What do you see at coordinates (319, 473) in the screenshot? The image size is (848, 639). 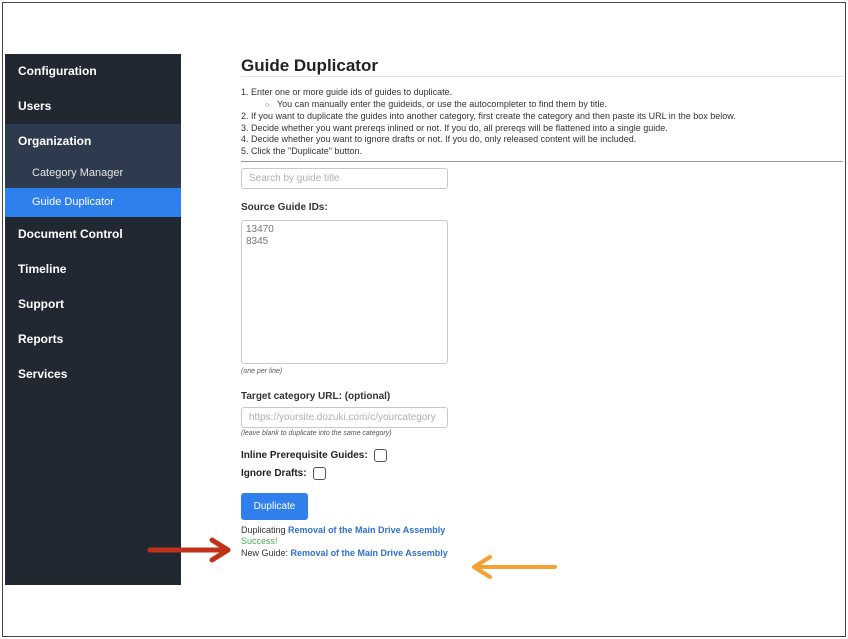 I see `ignore-drafts-checkbox` at bounding box center [319, 473].